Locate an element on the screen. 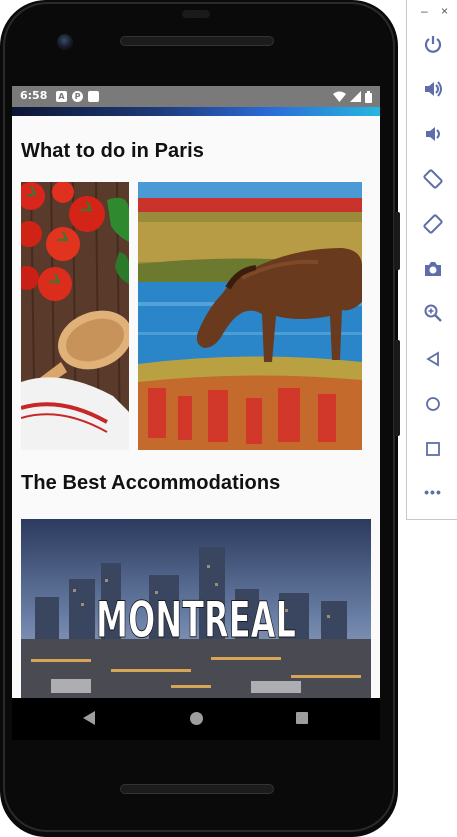 This screenshot has height=837, width=457. a-badge-icon: A is located at coordinates (61, 96).